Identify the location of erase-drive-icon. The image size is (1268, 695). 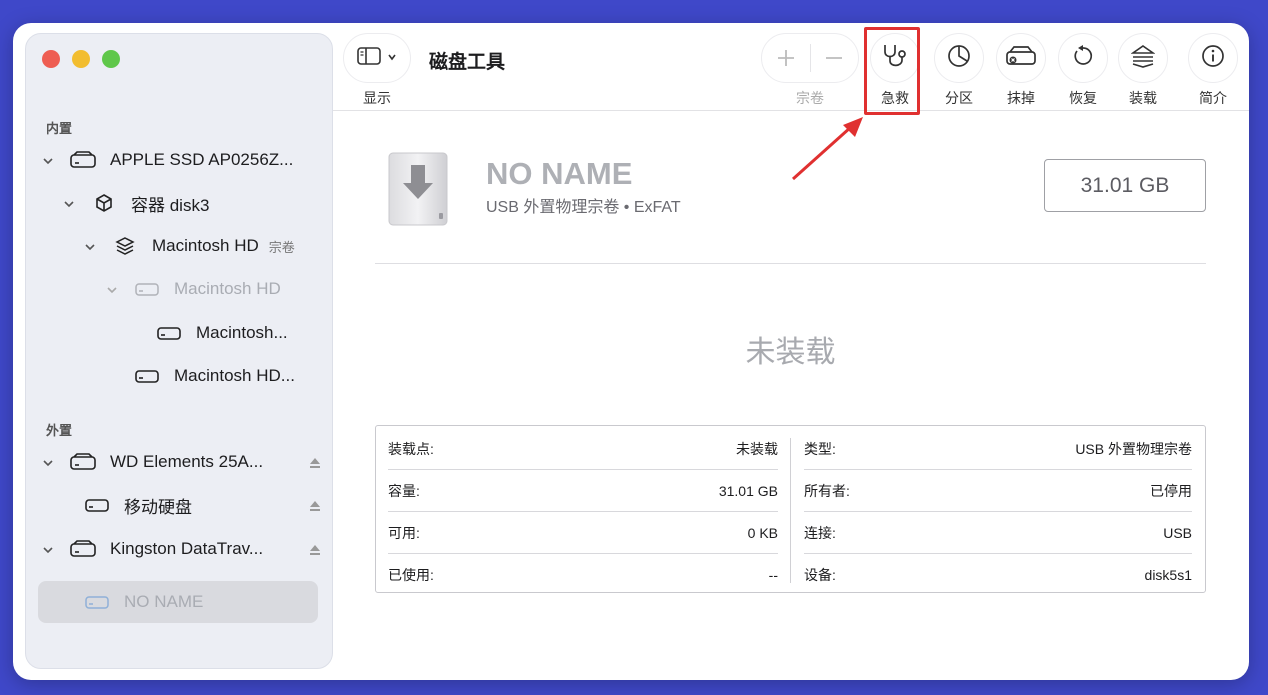
(1021, 58).